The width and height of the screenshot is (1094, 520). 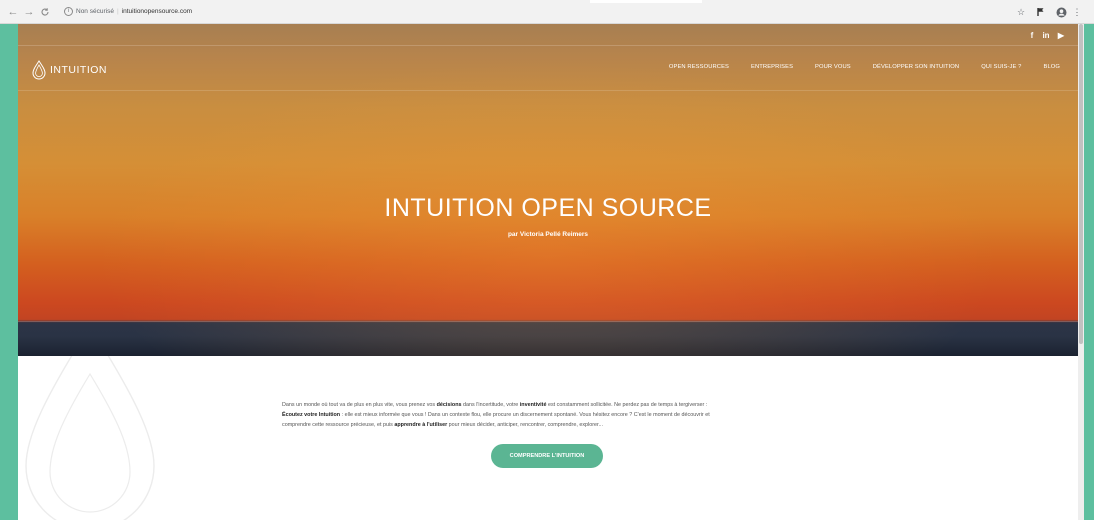 I want to click on kebab-menu-icon: ⋮, so click(x=1077, y=12).